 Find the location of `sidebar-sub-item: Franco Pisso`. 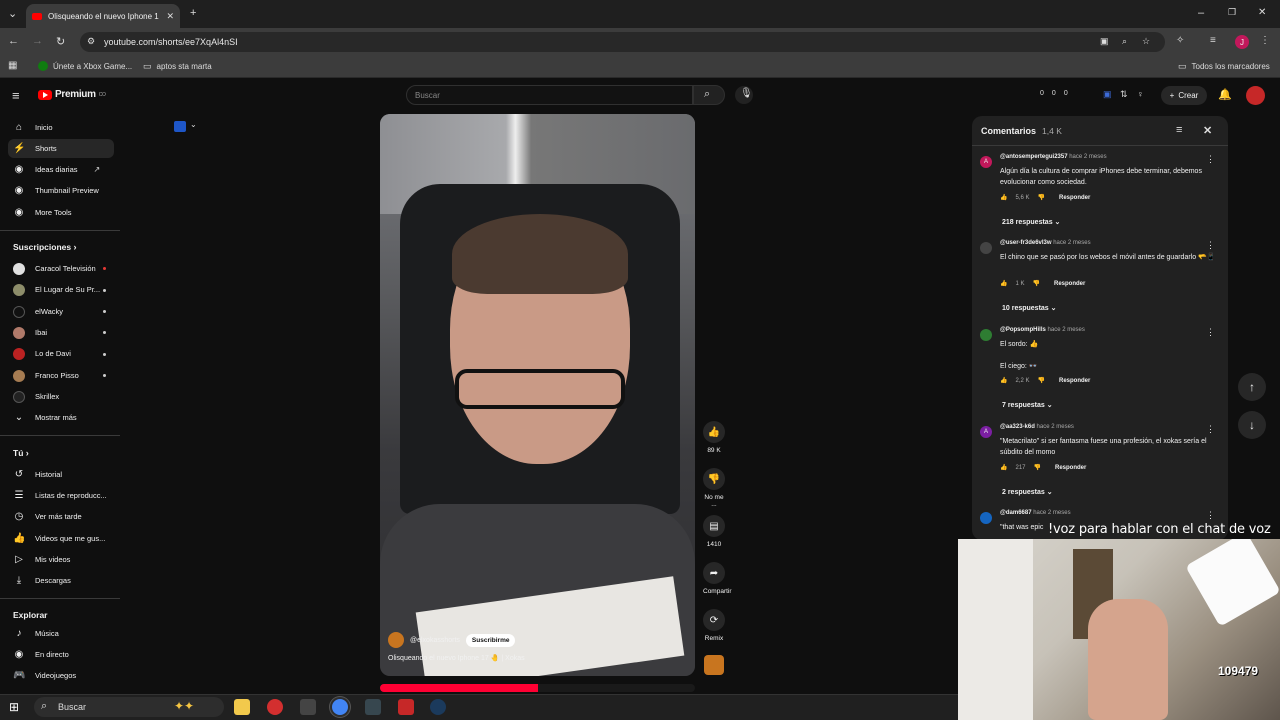

sidebar-sub-item: Franco Pisso is located at coordinates (61, 375).